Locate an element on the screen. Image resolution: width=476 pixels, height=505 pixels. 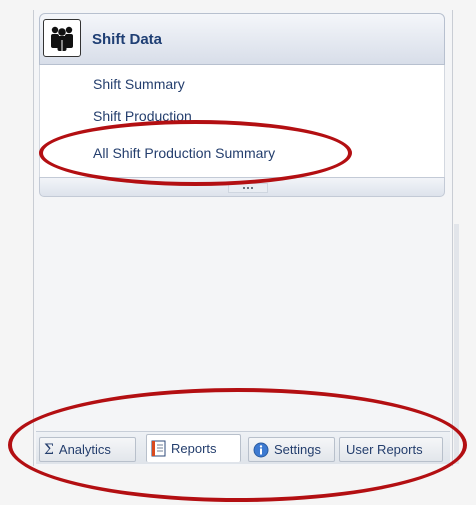
shift-data-title: Shift Data is located at coordinates (127, 39).